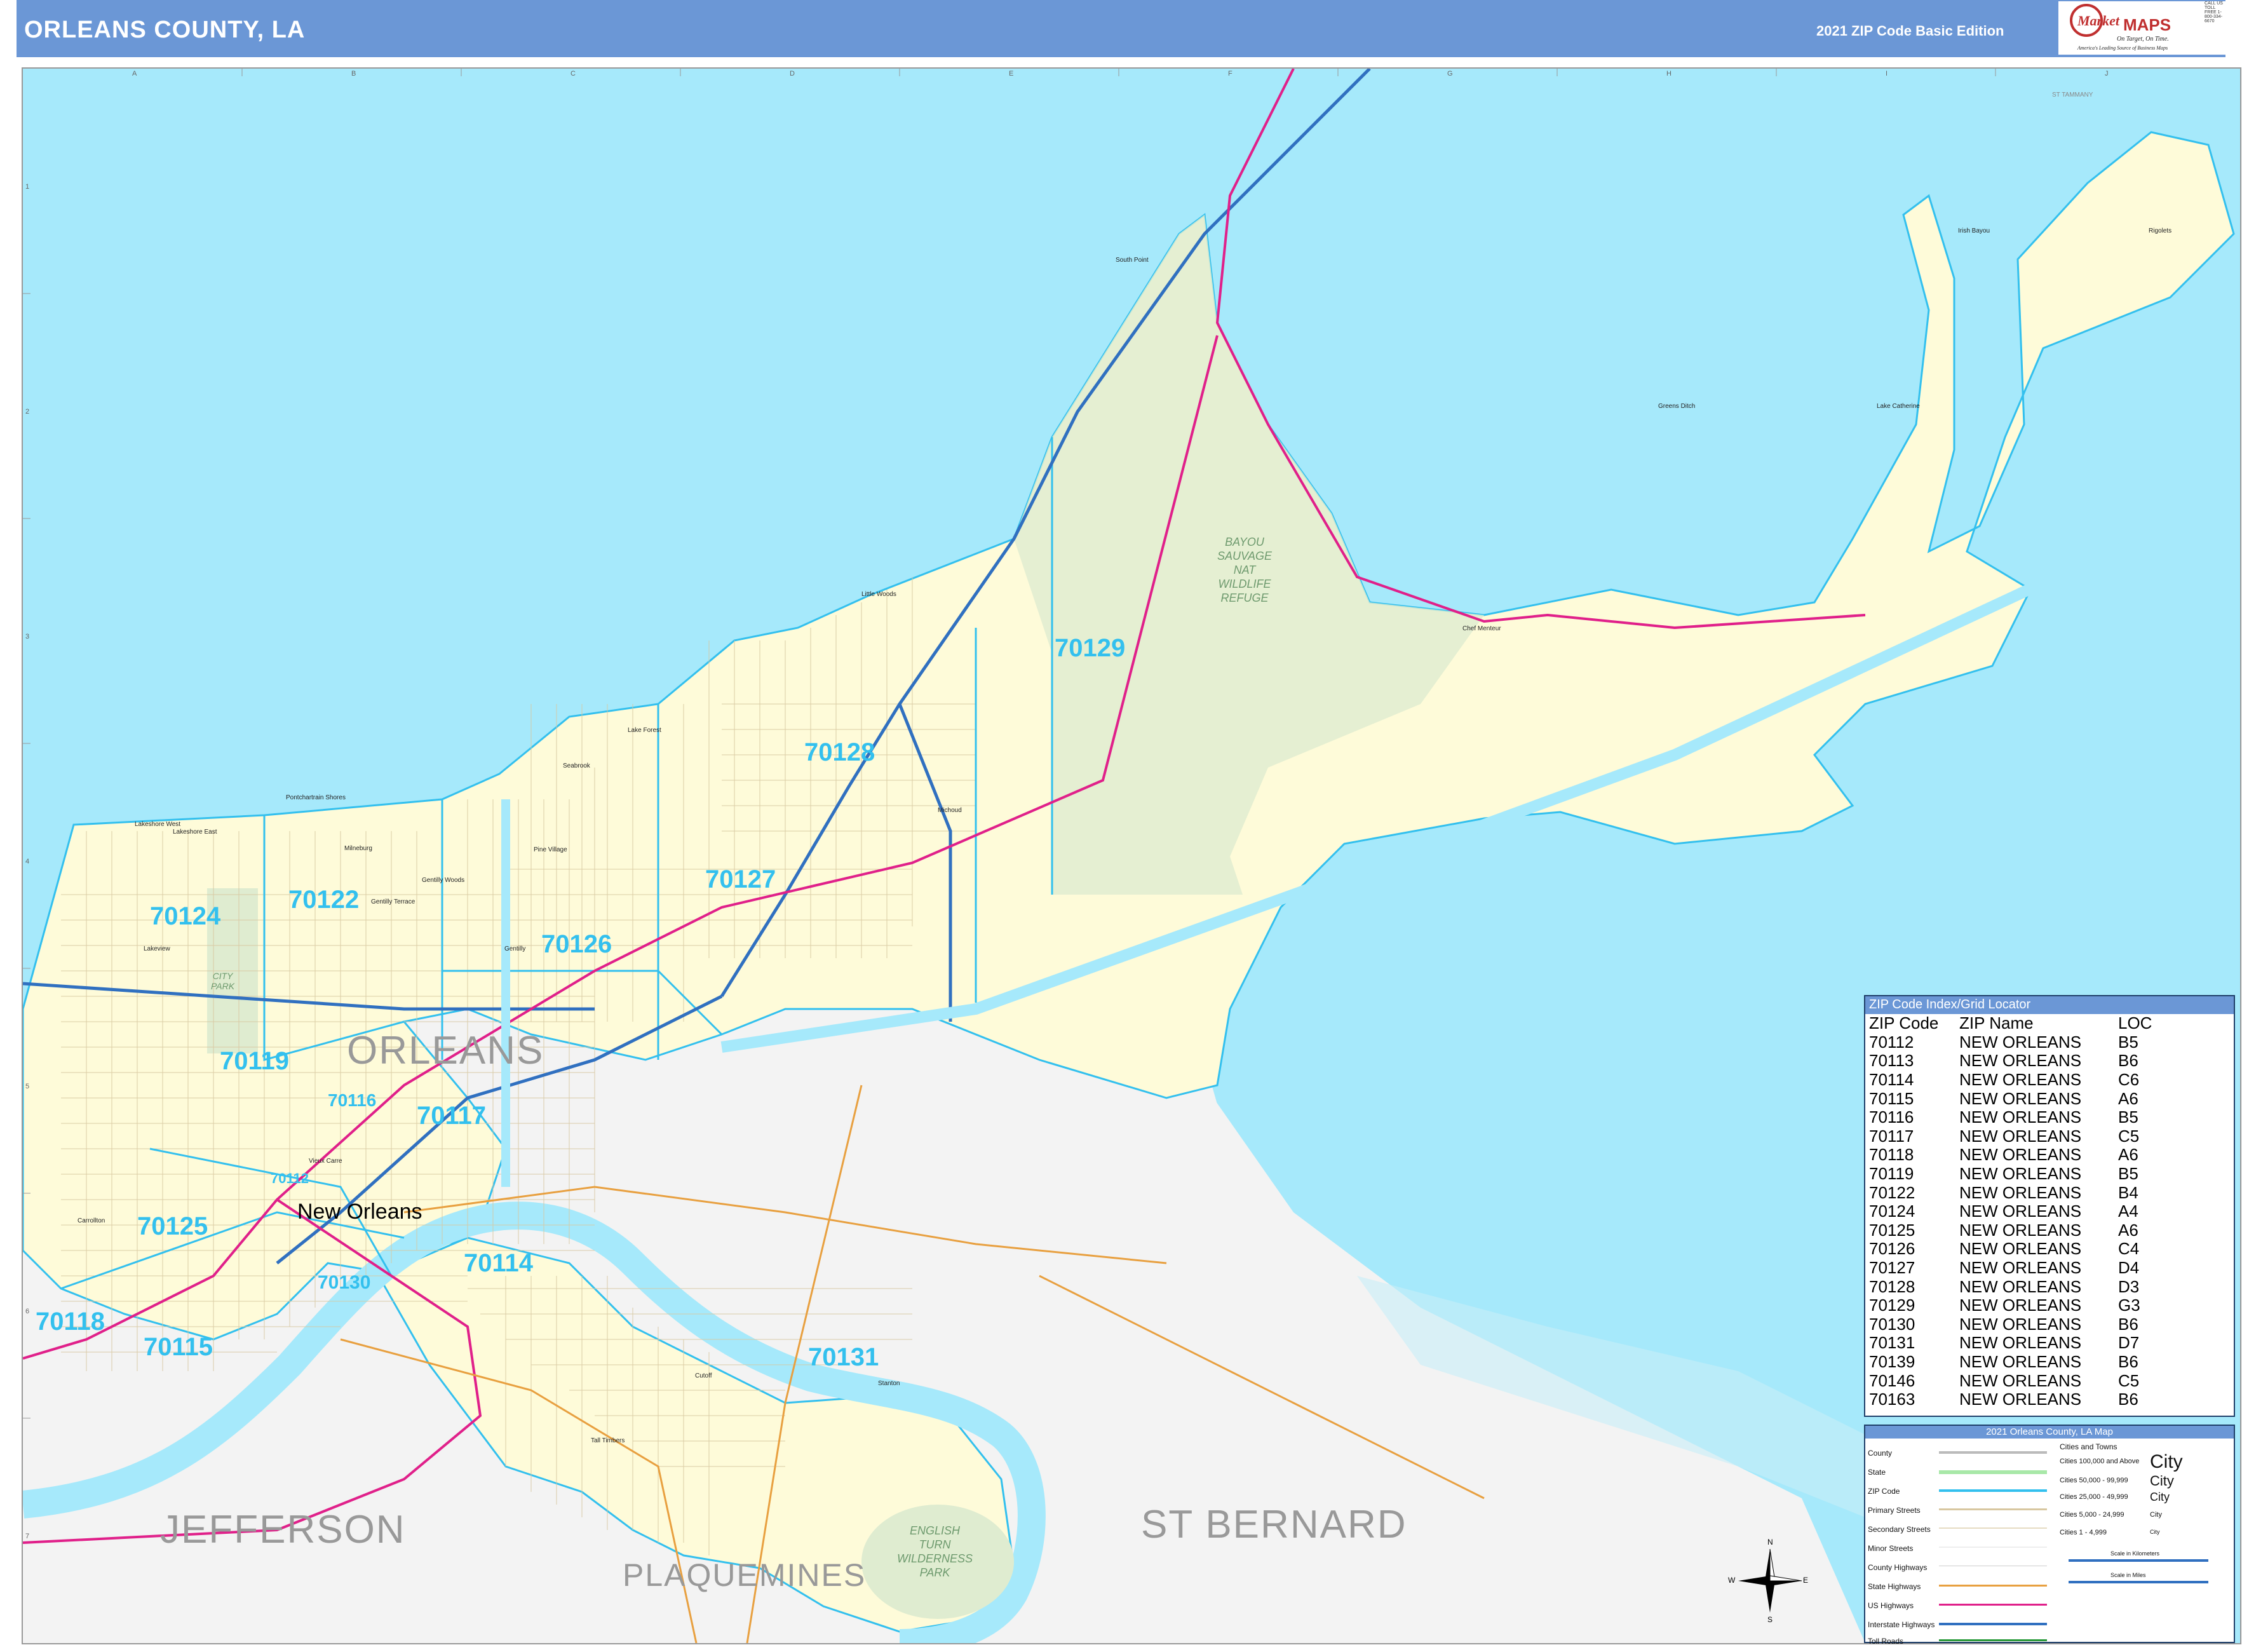 This screenshot has height=1652, width=2242. I want to click on legend-city-sample-4: City, so click(2156, 1515).